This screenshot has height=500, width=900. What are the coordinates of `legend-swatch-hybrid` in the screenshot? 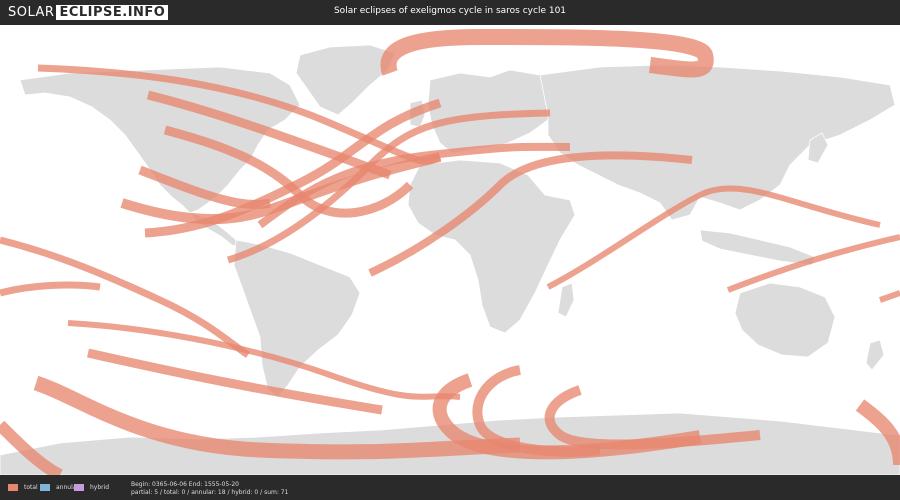 It's located at (79, 487).